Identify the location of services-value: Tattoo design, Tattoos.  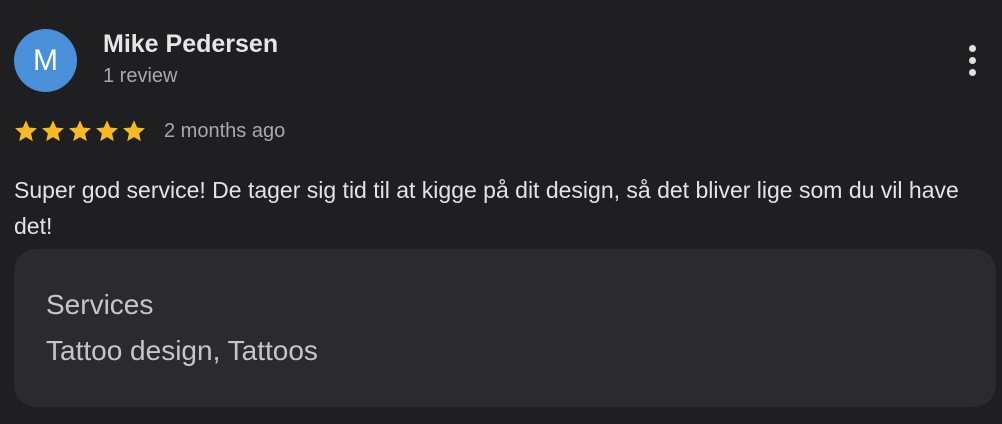
(182, 350).